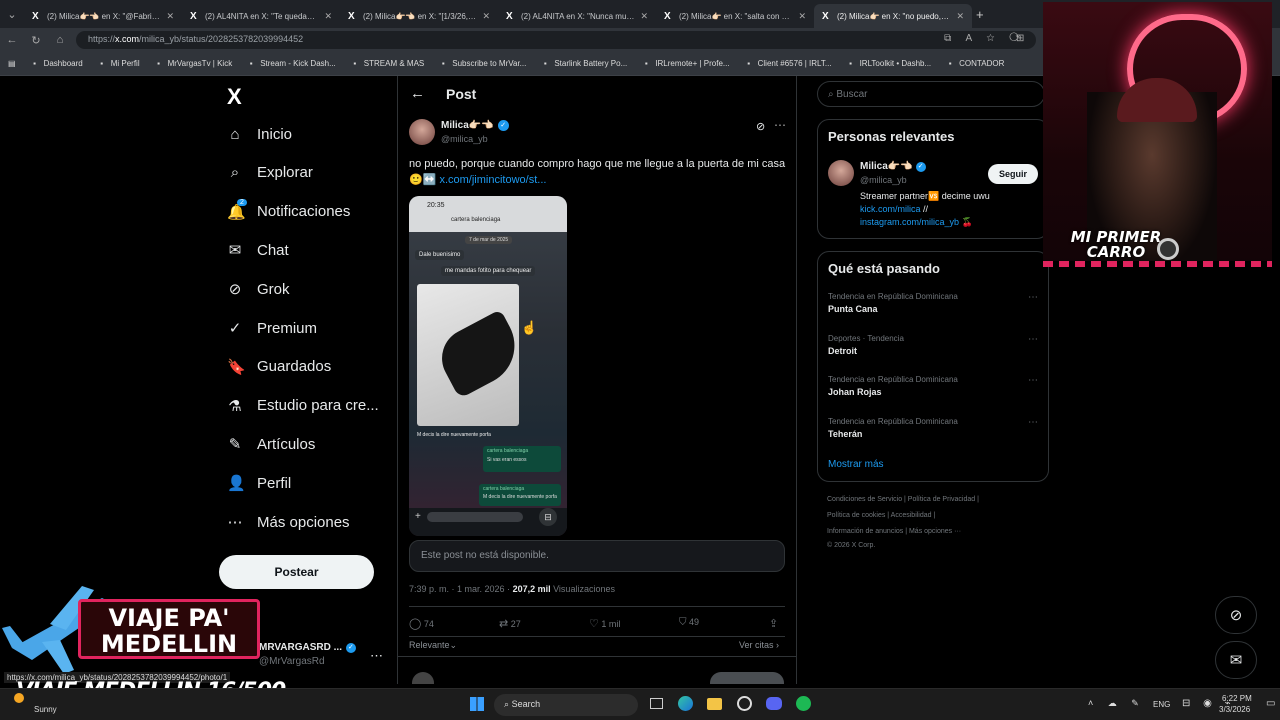  Describe the element at coordinates (12, 63) in the screenshot. I see `bookmarks-menu-icon: ▤` at that location.